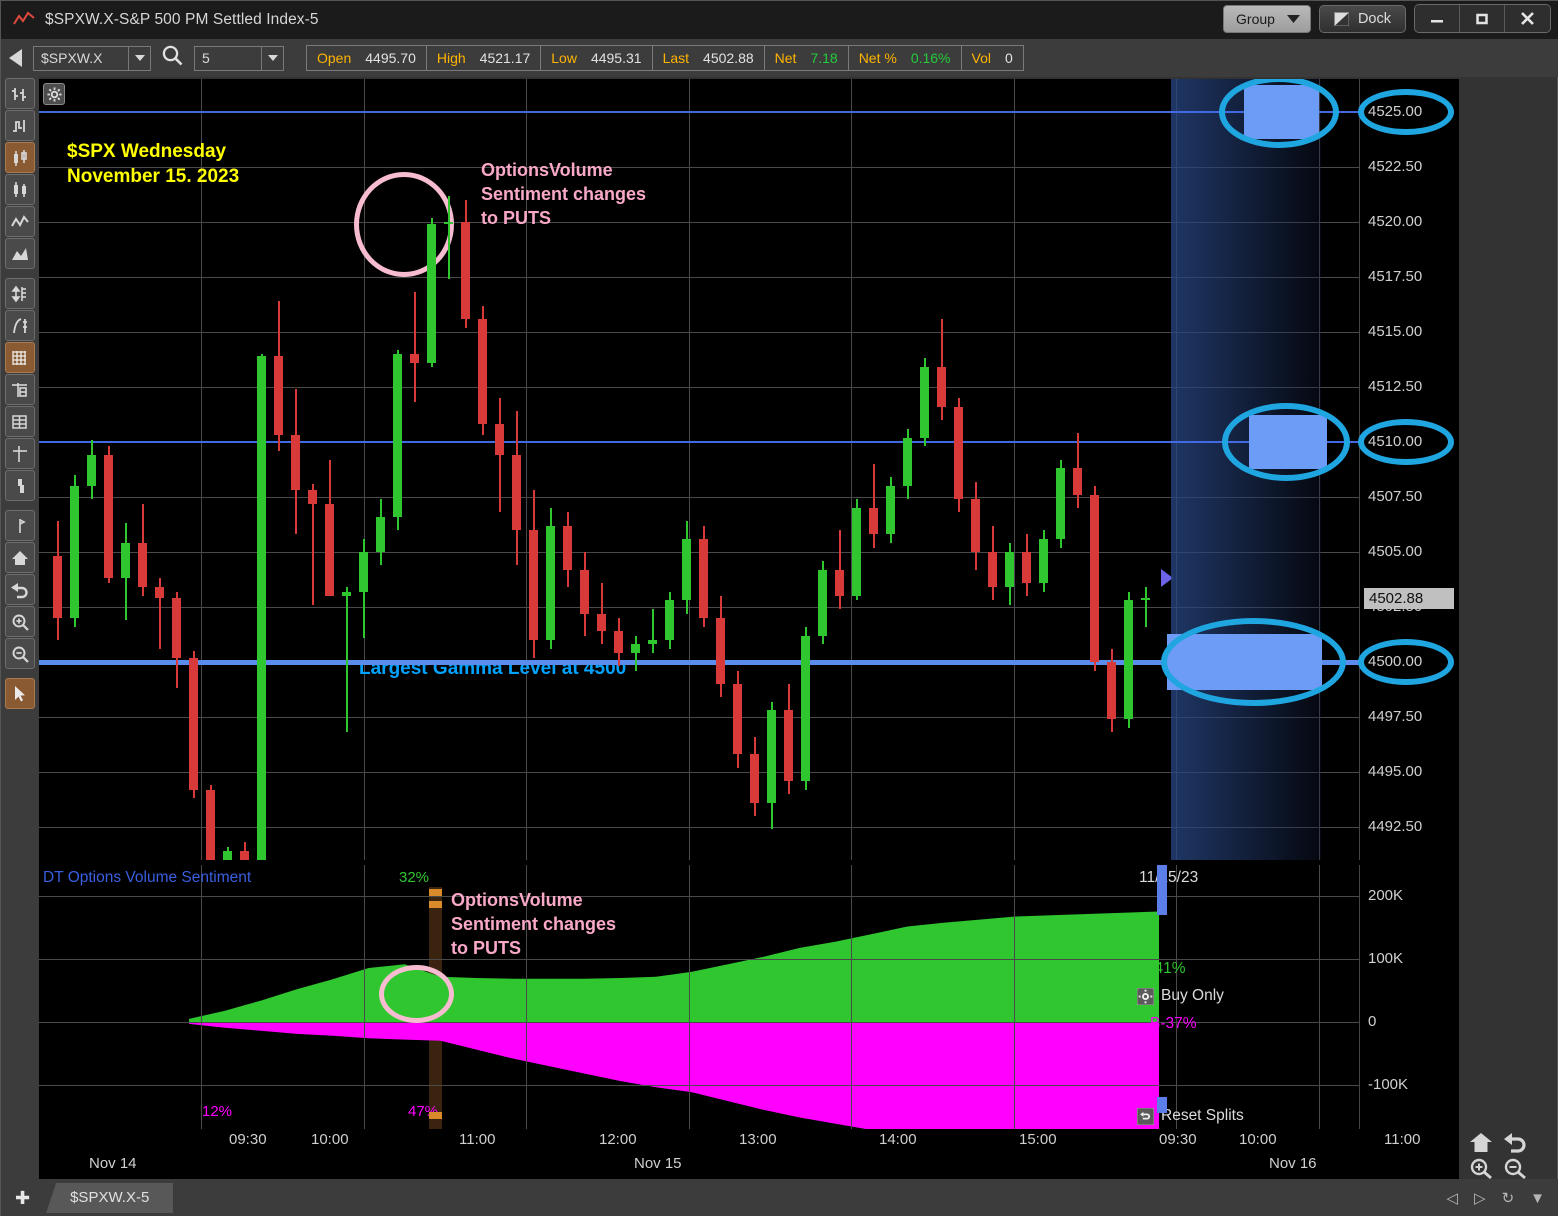 Image resolution: width=1558 pixels, height=1216 pixels. Describe the element at coordinates (20, 525) in the screenshot. I see `marker-tool` at that location.